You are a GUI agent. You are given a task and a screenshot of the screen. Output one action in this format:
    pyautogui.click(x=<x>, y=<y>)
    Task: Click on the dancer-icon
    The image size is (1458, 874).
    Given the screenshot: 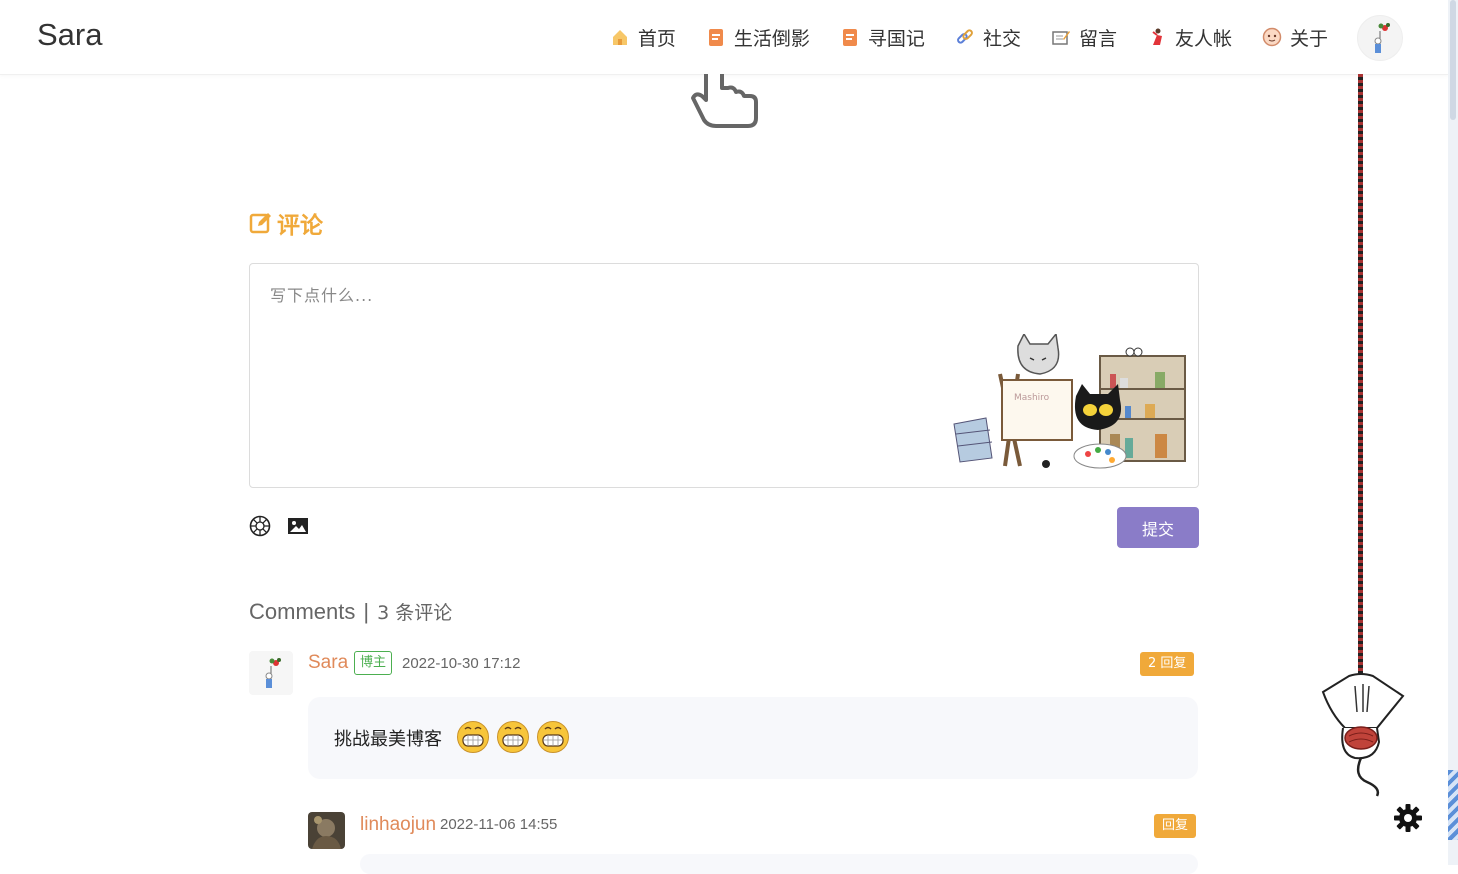 What is the action you would take?
    pyautogui.click(x=1157, y=37)
    